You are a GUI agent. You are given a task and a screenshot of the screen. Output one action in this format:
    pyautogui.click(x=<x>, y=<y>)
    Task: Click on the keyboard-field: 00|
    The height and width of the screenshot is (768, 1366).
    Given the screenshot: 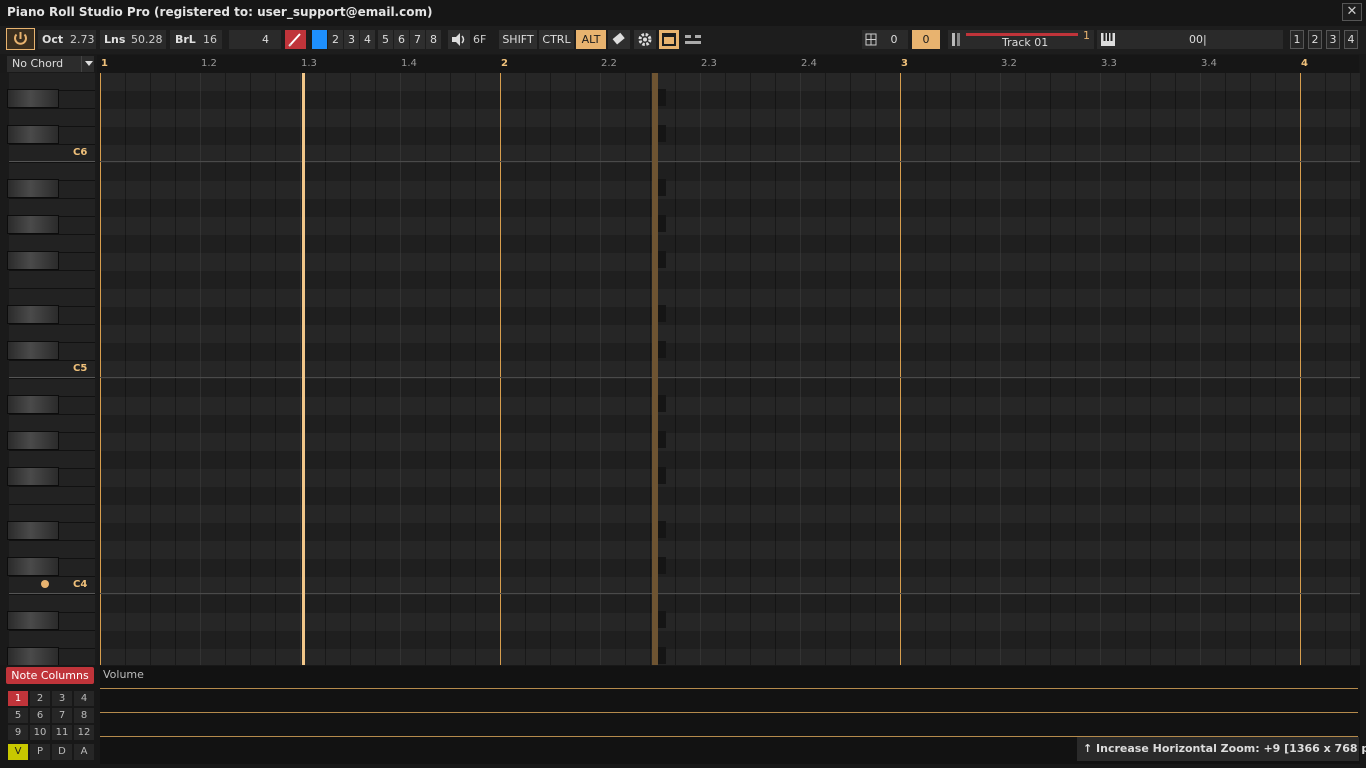 What is the action you would take?
    pyautogui.click(x=1190, y=39)
    